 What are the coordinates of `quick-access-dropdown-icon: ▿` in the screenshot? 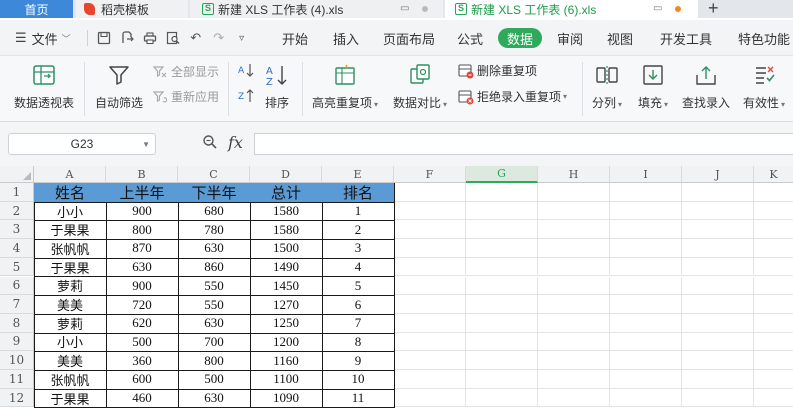 It's located at (242, 38).